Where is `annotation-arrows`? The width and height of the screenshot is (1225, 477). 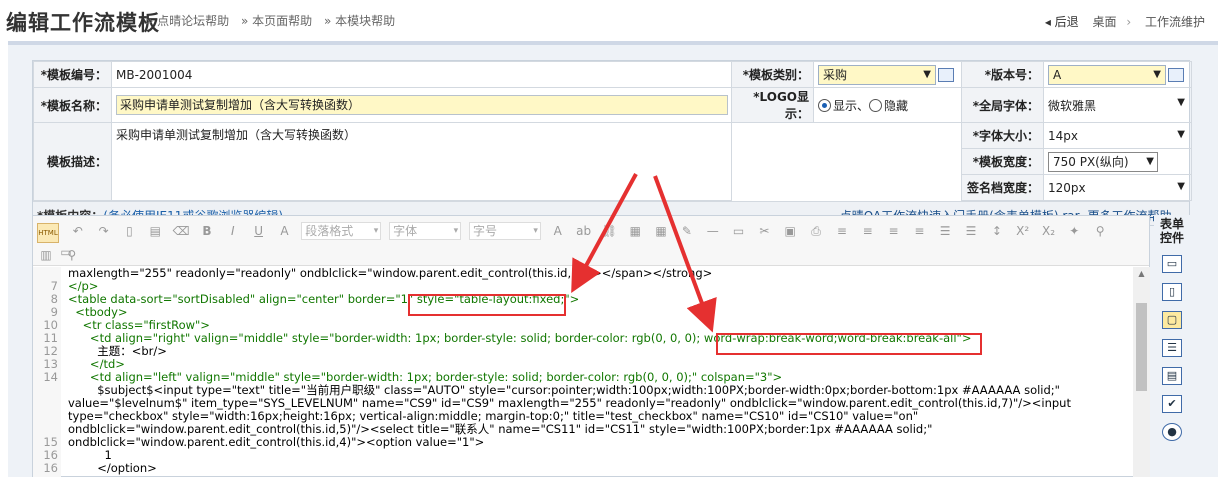 annotation-arrows is located at coordinates (644, 253).